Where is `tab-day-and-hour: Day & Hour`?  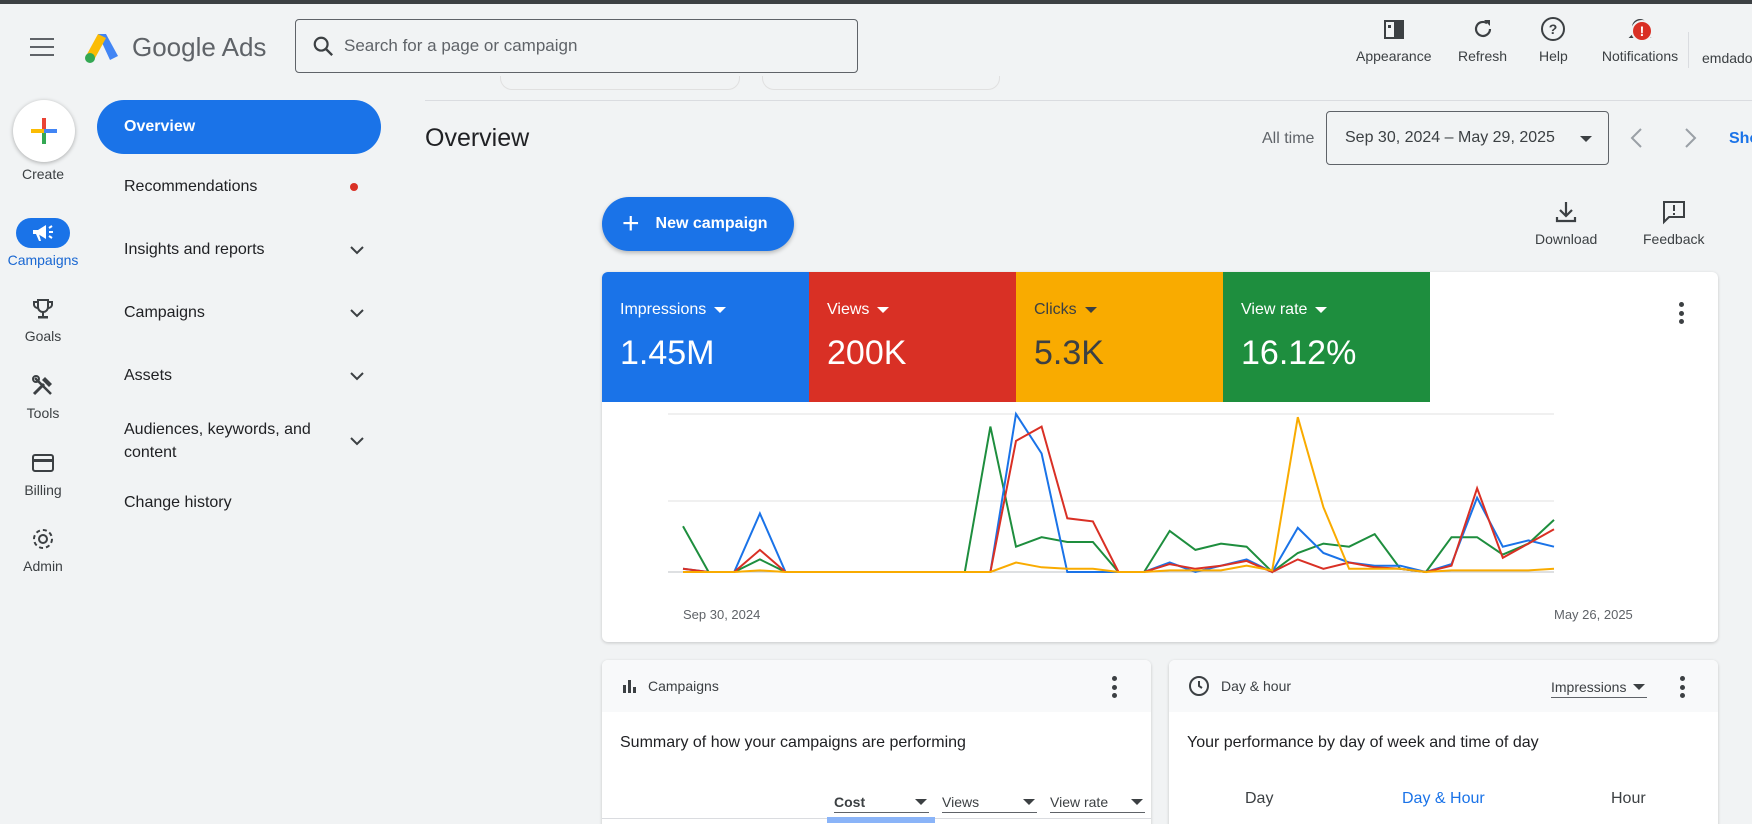 tab-day-and-hour: Day & Hour is located at coordinates (1443, 799).